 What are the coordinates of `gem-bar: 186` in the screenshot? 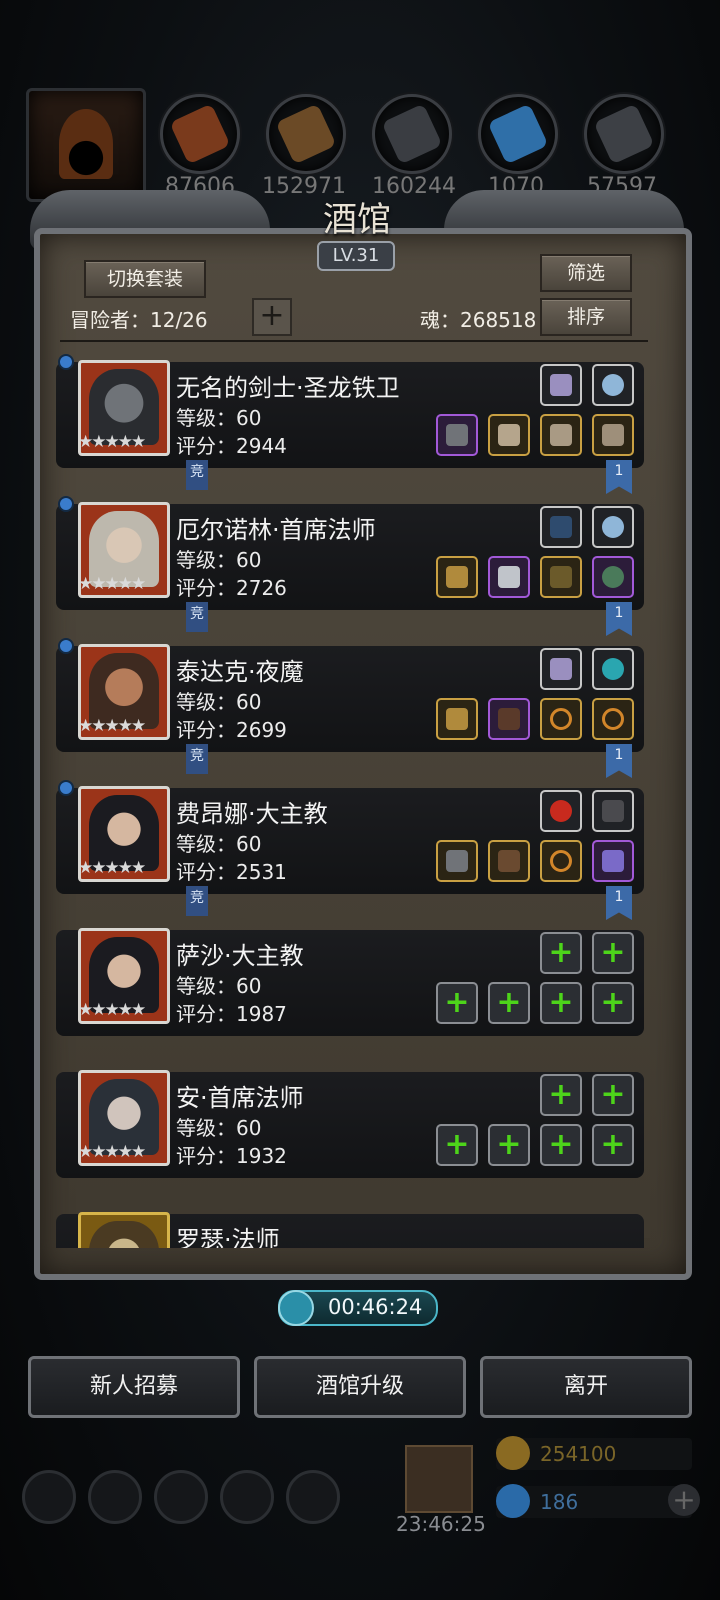 It's located at (594, 1501).